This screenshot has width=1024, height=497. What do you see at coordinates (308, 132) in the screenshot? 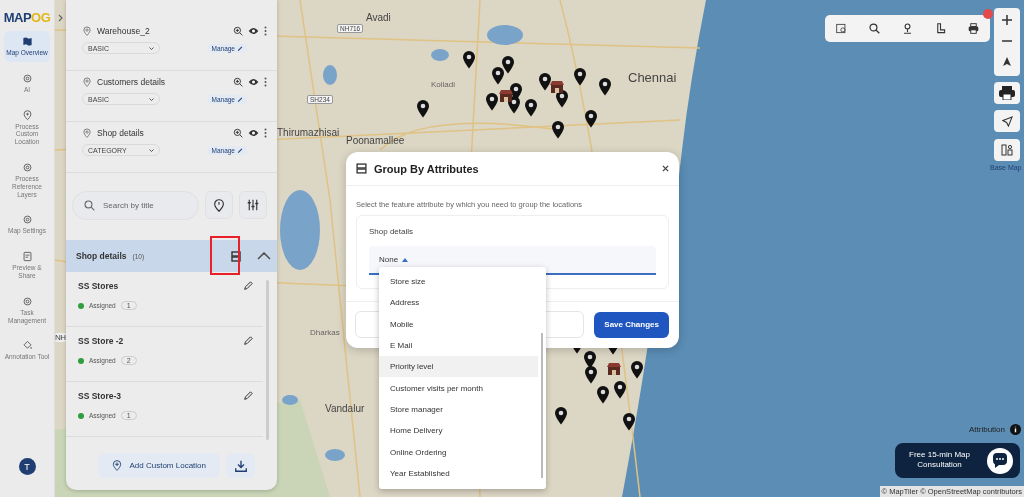
I see `map-label: Thirumazhisai` at bounding box center [308, 132].